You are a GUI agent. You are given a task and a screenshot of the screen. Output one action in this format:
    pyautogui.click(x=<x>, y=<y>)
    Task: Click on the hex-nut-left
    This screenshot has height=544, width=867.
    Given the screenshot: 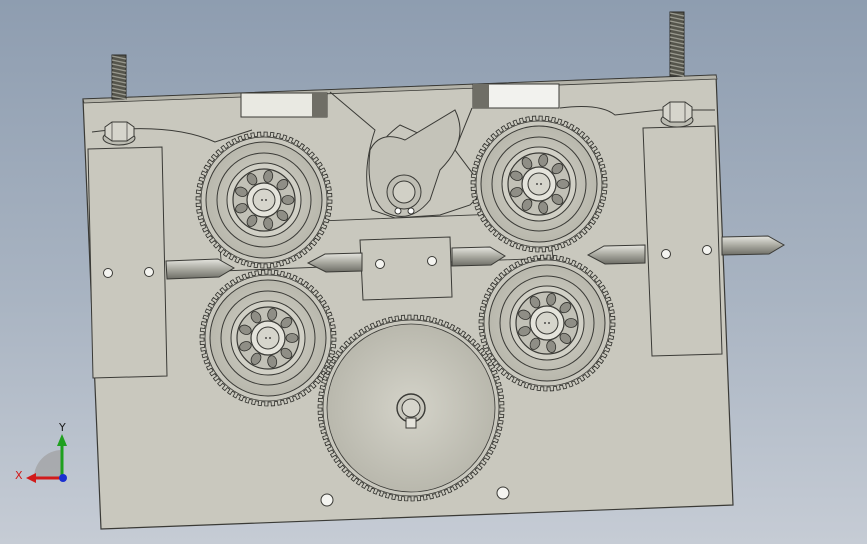 What is the action you would take?
    pyautogui.click(x=119, y=133)
    